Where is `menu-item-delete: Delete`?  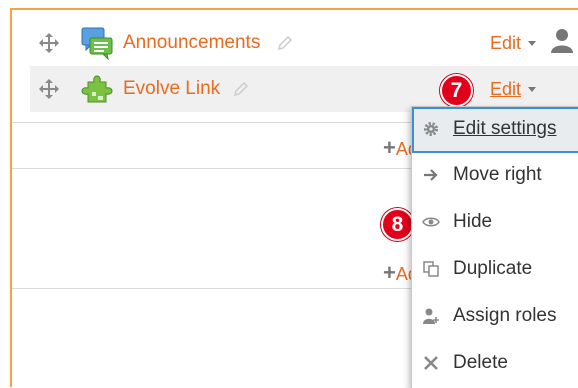 menu-item-delete: Delete is located at coordinates (495, 364).